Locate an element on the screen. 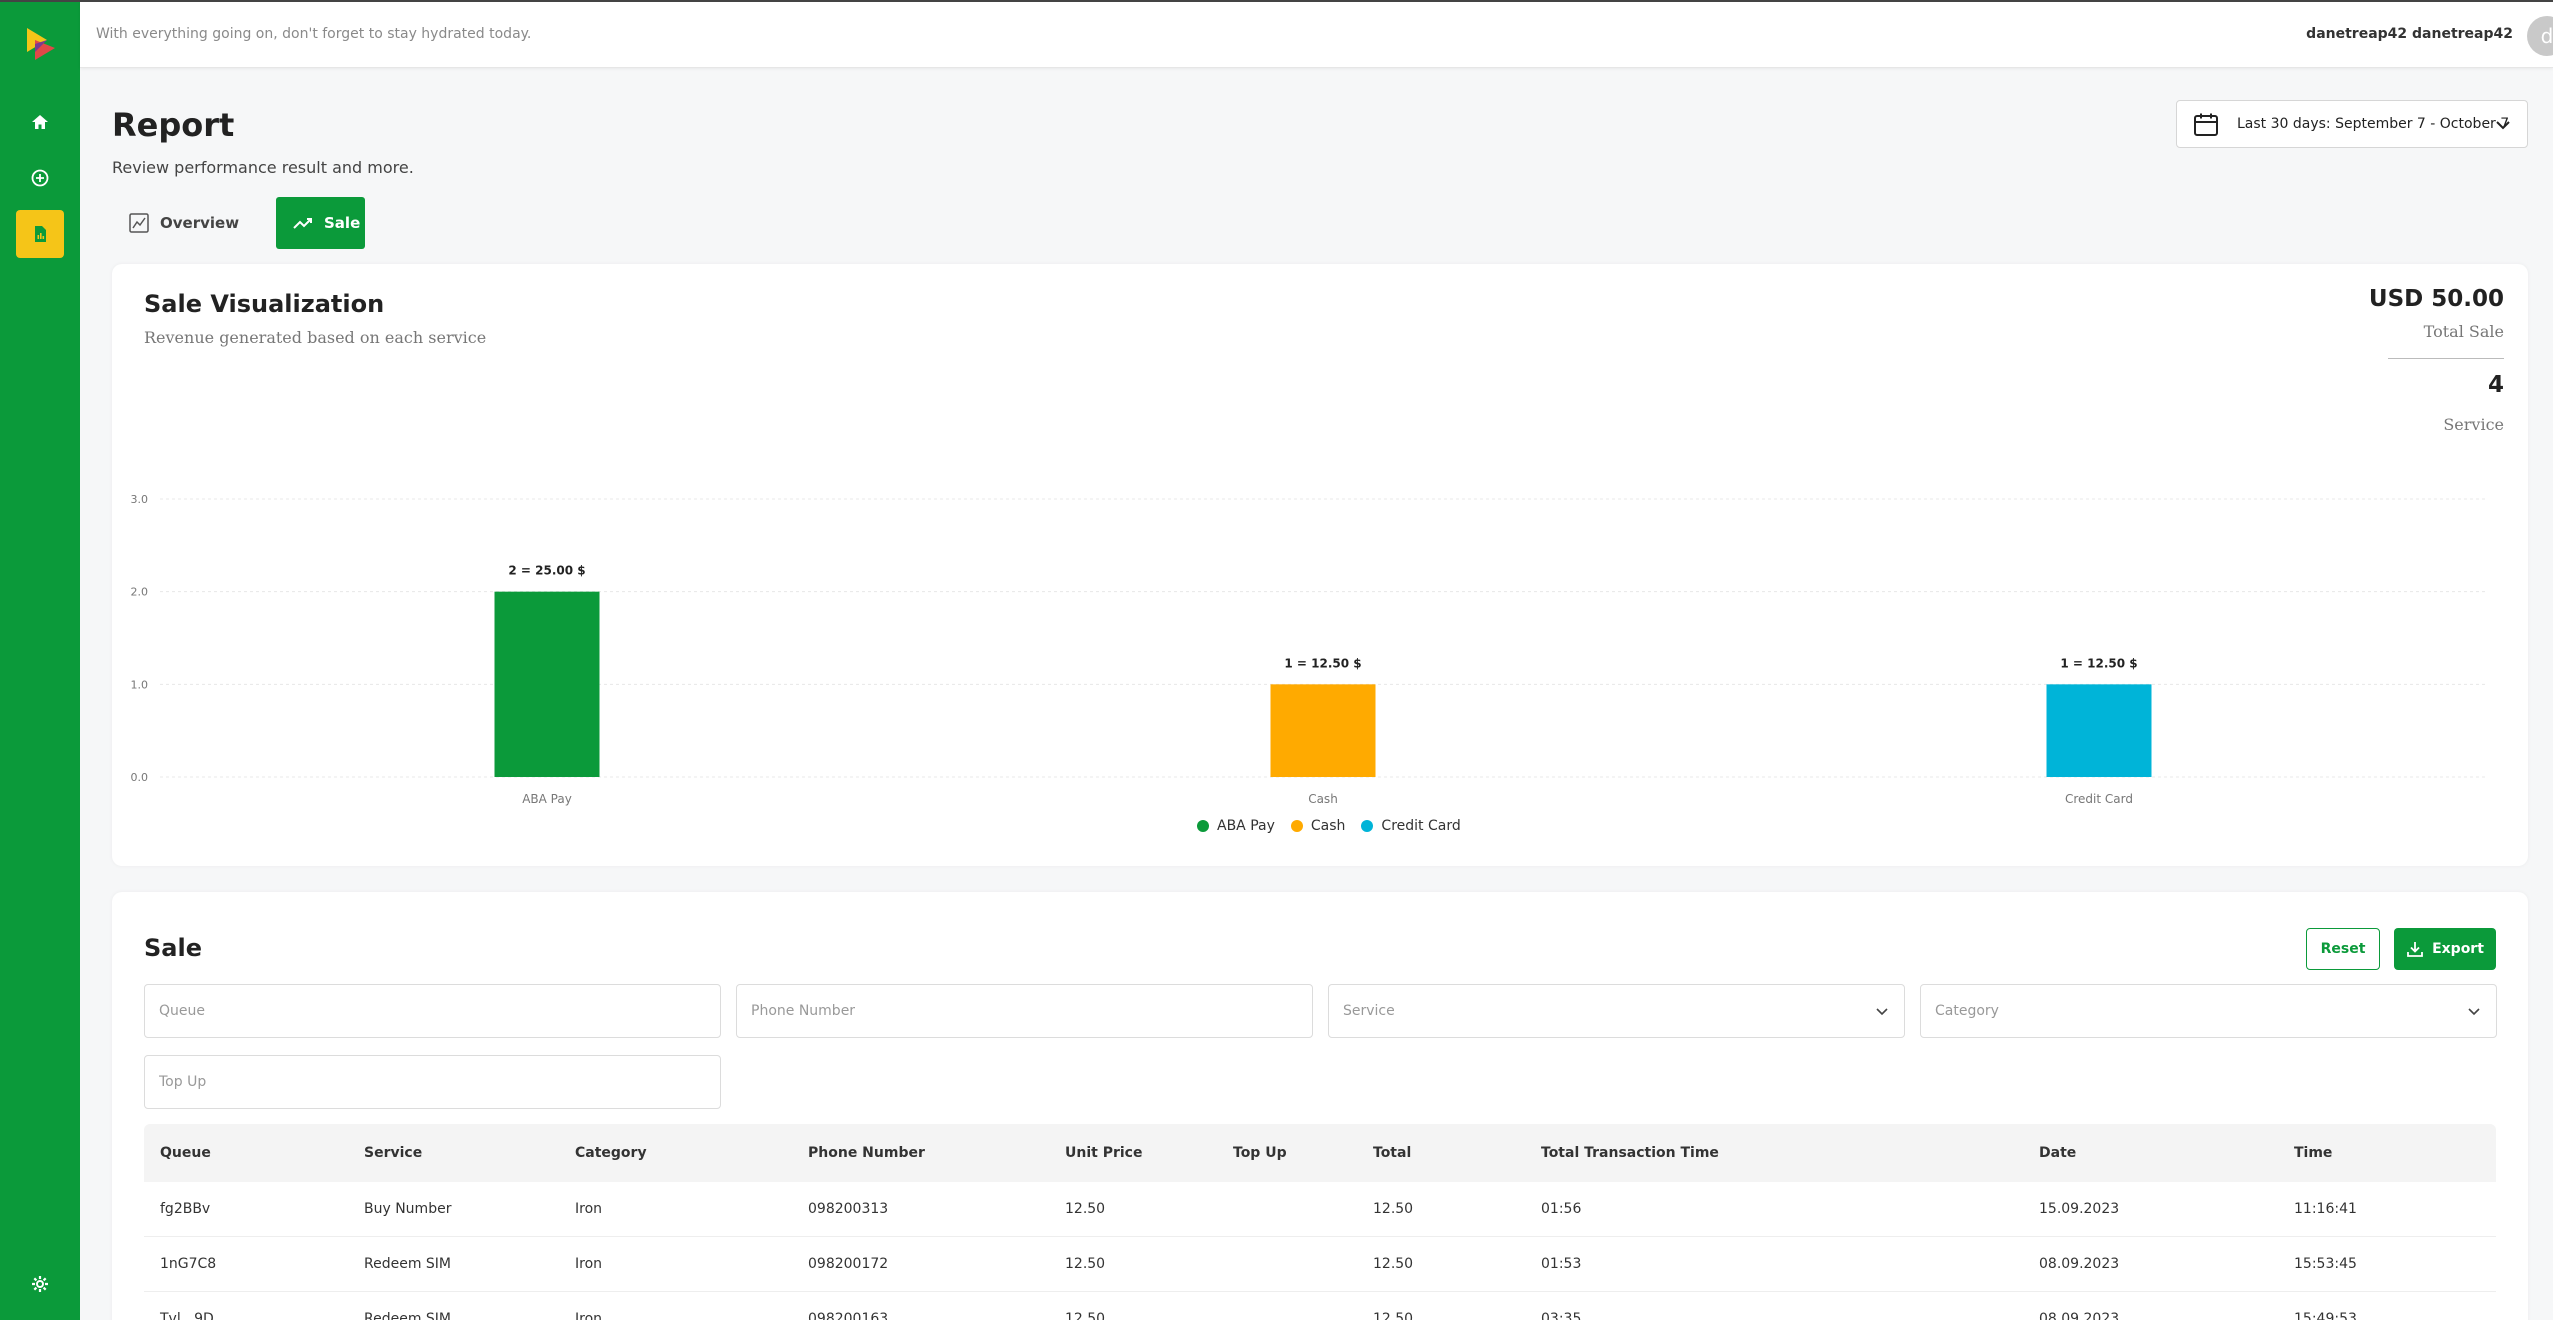 The width and height of the screenshot is (2553, 1320). tab-overview: Overview is located at coordinates (177, 223).